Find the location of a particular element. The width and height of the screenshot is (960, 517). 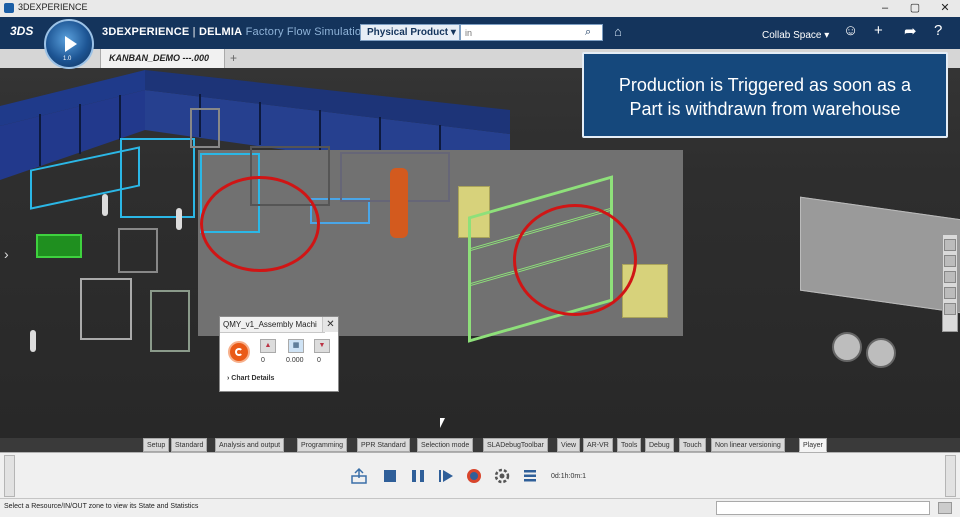

search-scope-dropdown: Physical Product ▾ is located at coordinates (410, 32).